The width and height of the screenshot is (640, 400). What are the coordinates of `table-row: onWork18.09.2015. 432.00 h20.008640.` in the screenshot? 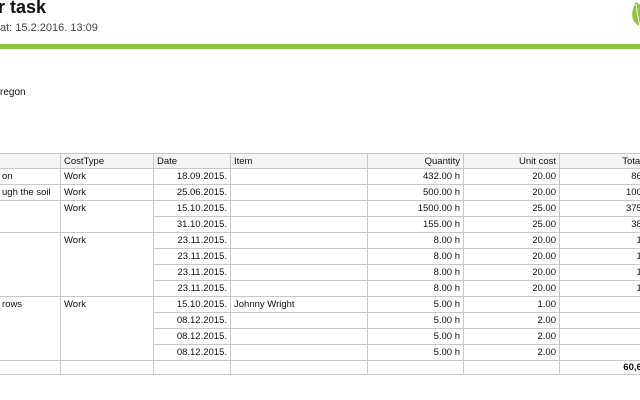 It's located at (320, 176).